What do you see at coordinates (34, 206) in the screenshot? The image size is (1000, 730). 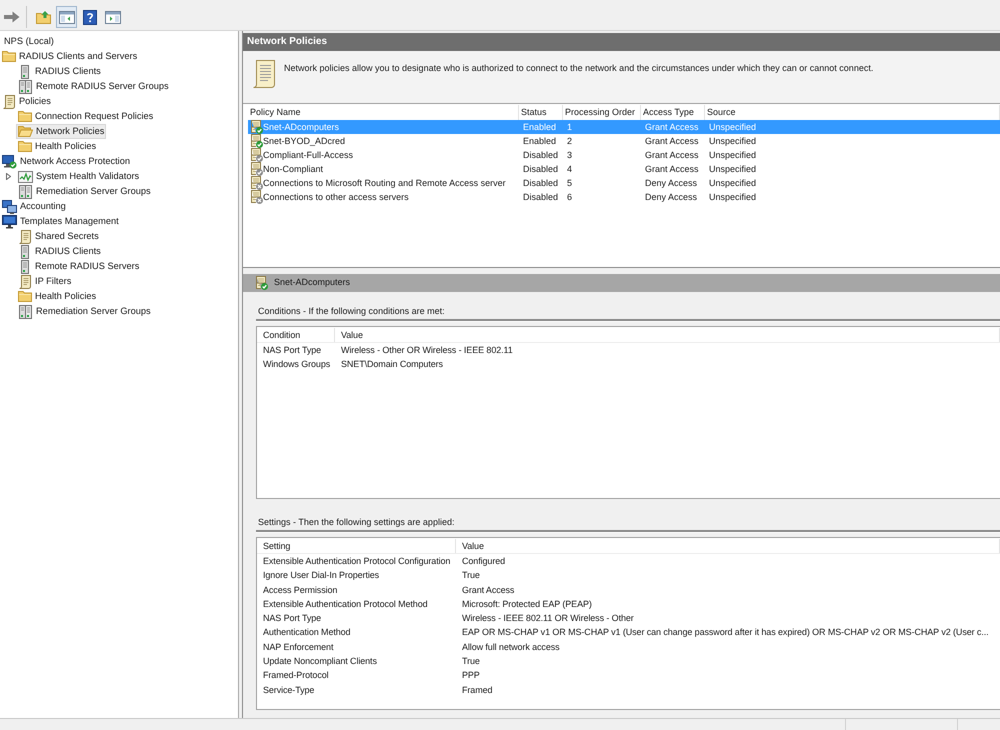 I see `tree-item: Accounting` at bounding box center [34, 206].